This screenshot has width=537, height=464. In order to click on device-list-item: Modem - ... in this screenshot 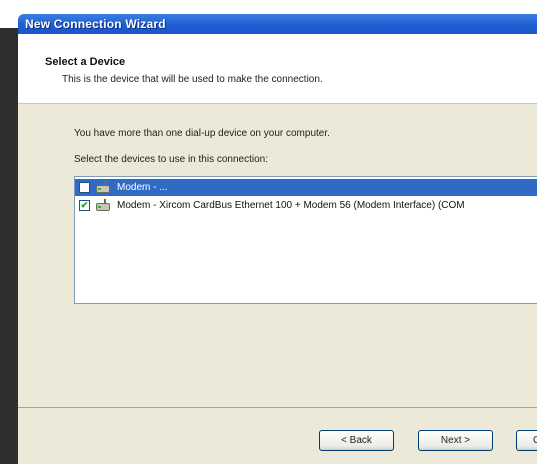, I will do `click(306, 187)`.